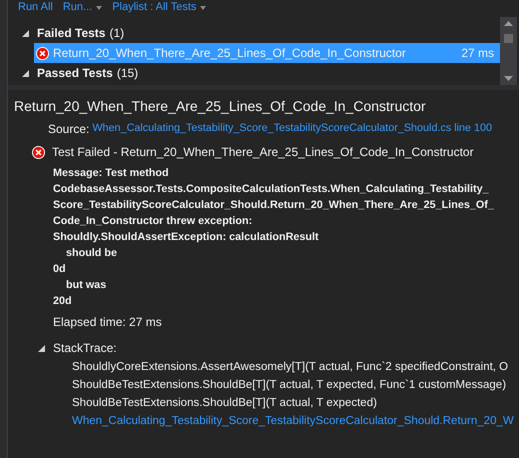 This screenshot has height=458, width=519. I want to click on stack-frame: ShouldBeTestExtensions.ShouldBe[T](T actual, T expected, Func`1 customMessage), so click(266, 385).